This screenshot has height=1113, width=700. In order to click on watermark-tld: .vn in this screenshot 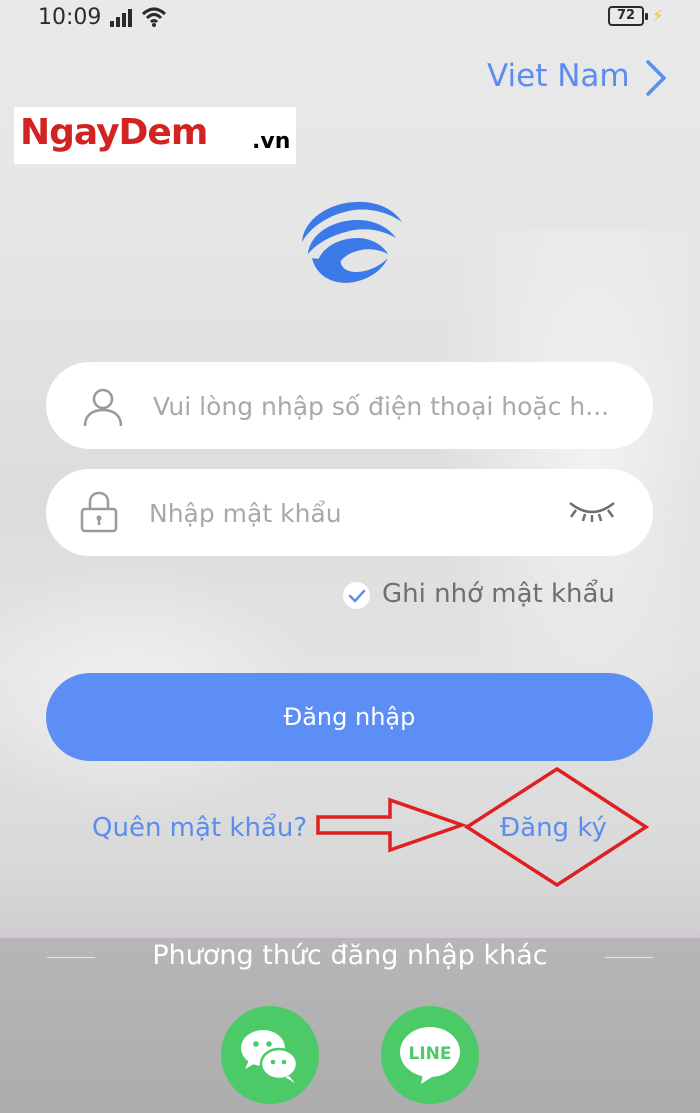, I will do `click(271, 141)`.